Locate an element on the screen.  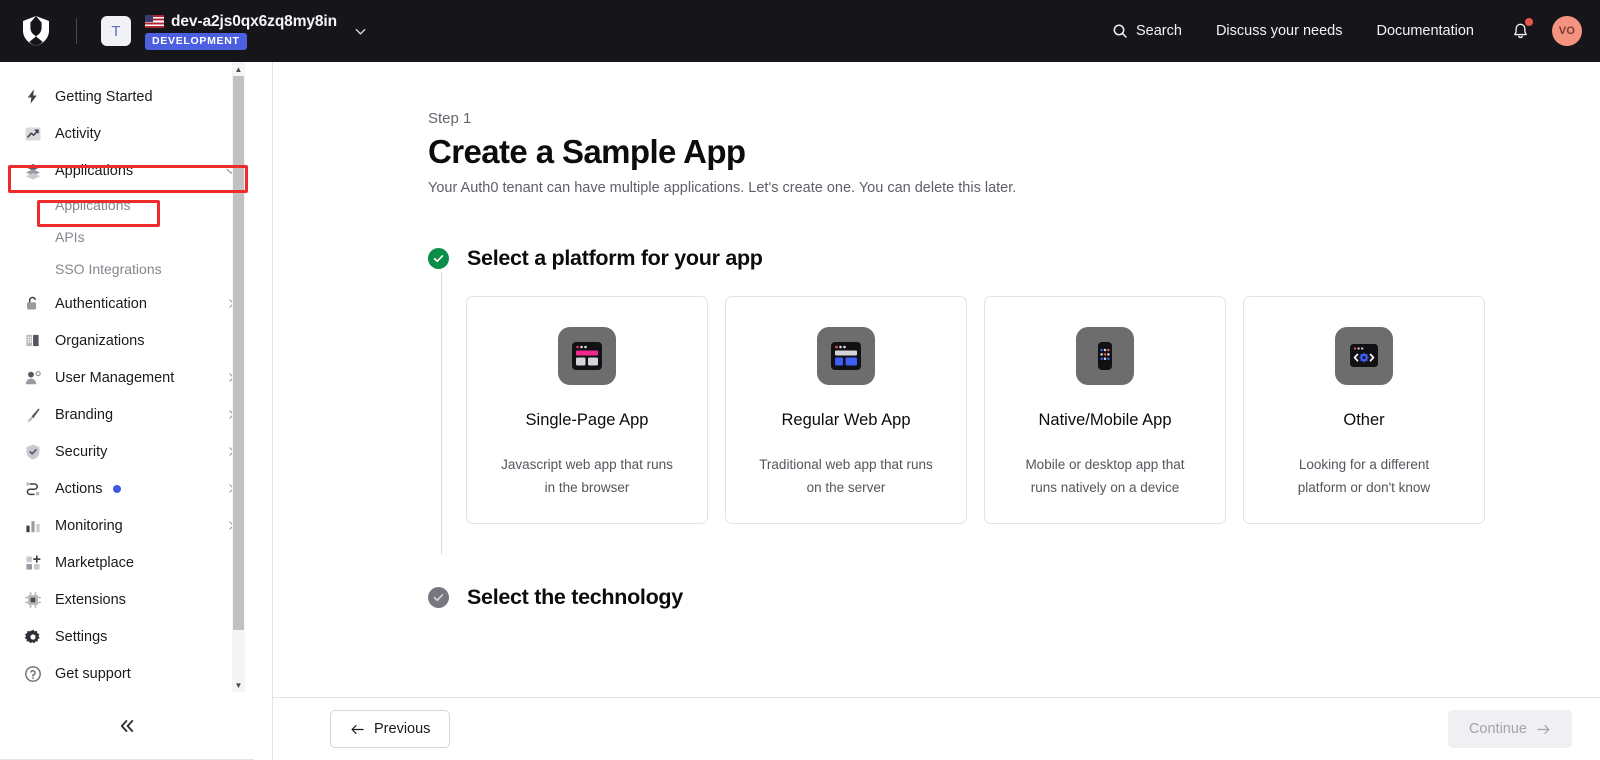
sidebar-item-getting-started: Getting Started is located at coordinates (127, 96).